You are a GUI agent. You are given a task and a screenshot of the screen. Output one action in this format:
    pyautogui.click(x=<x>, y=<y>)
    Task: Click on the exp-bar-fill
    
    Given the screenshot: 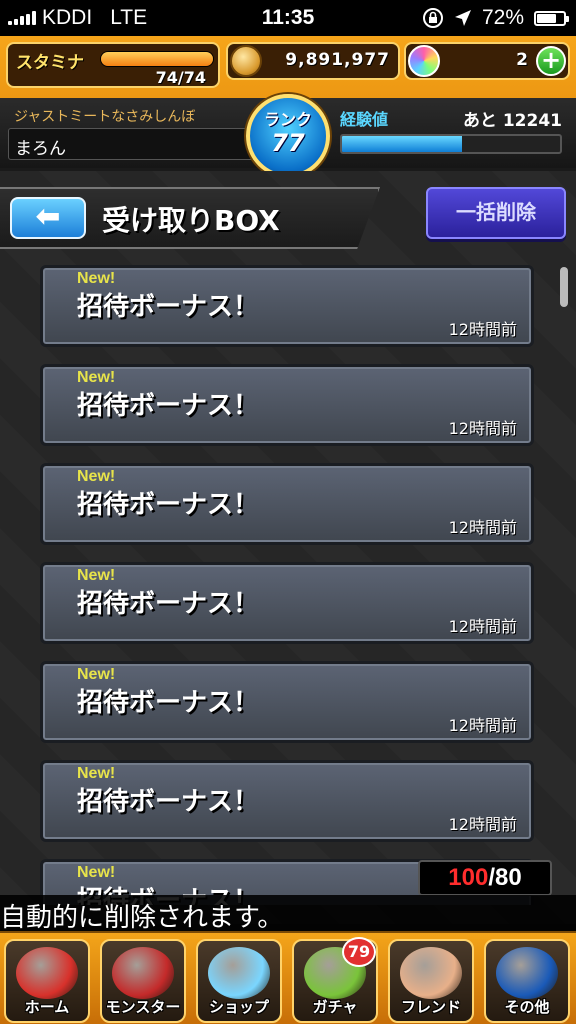 What is the action you would take?
    pyautogui.click(x=402, y=144)
    